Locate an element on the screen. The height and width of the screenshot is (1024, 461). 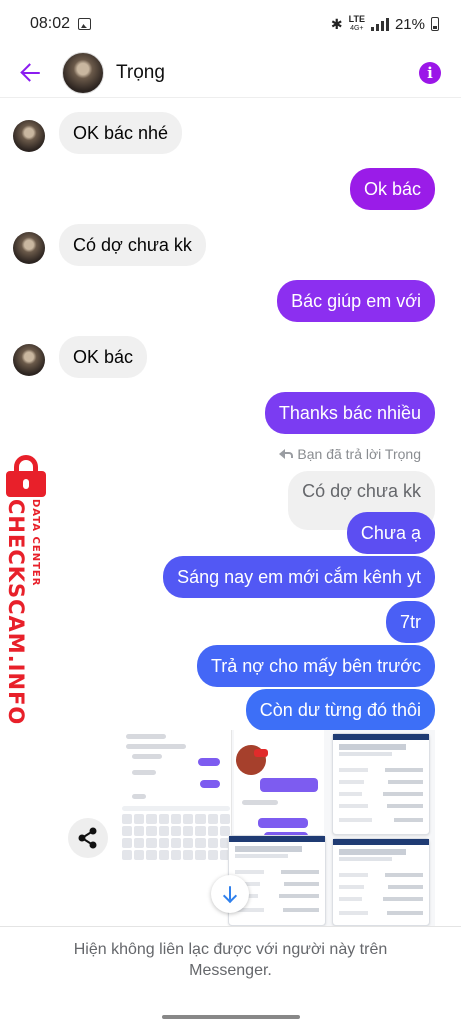
reply-context: Bạn đã trả lời Trọng is located at coordinates (350, 454).